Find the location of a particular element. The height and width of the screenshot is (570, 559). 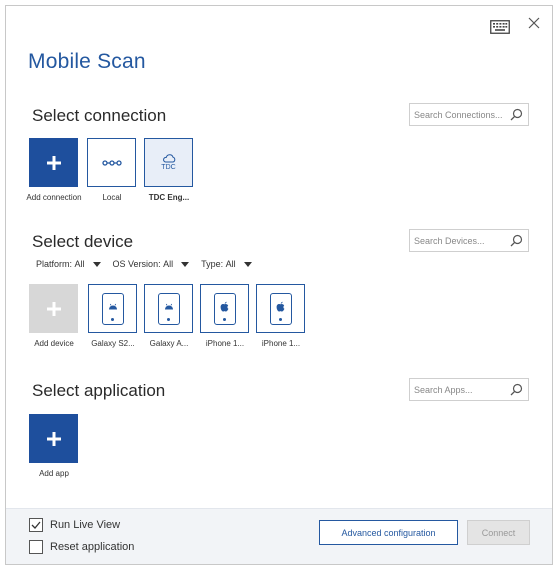

connect-button: Connect is located at coordinates (498, 532).